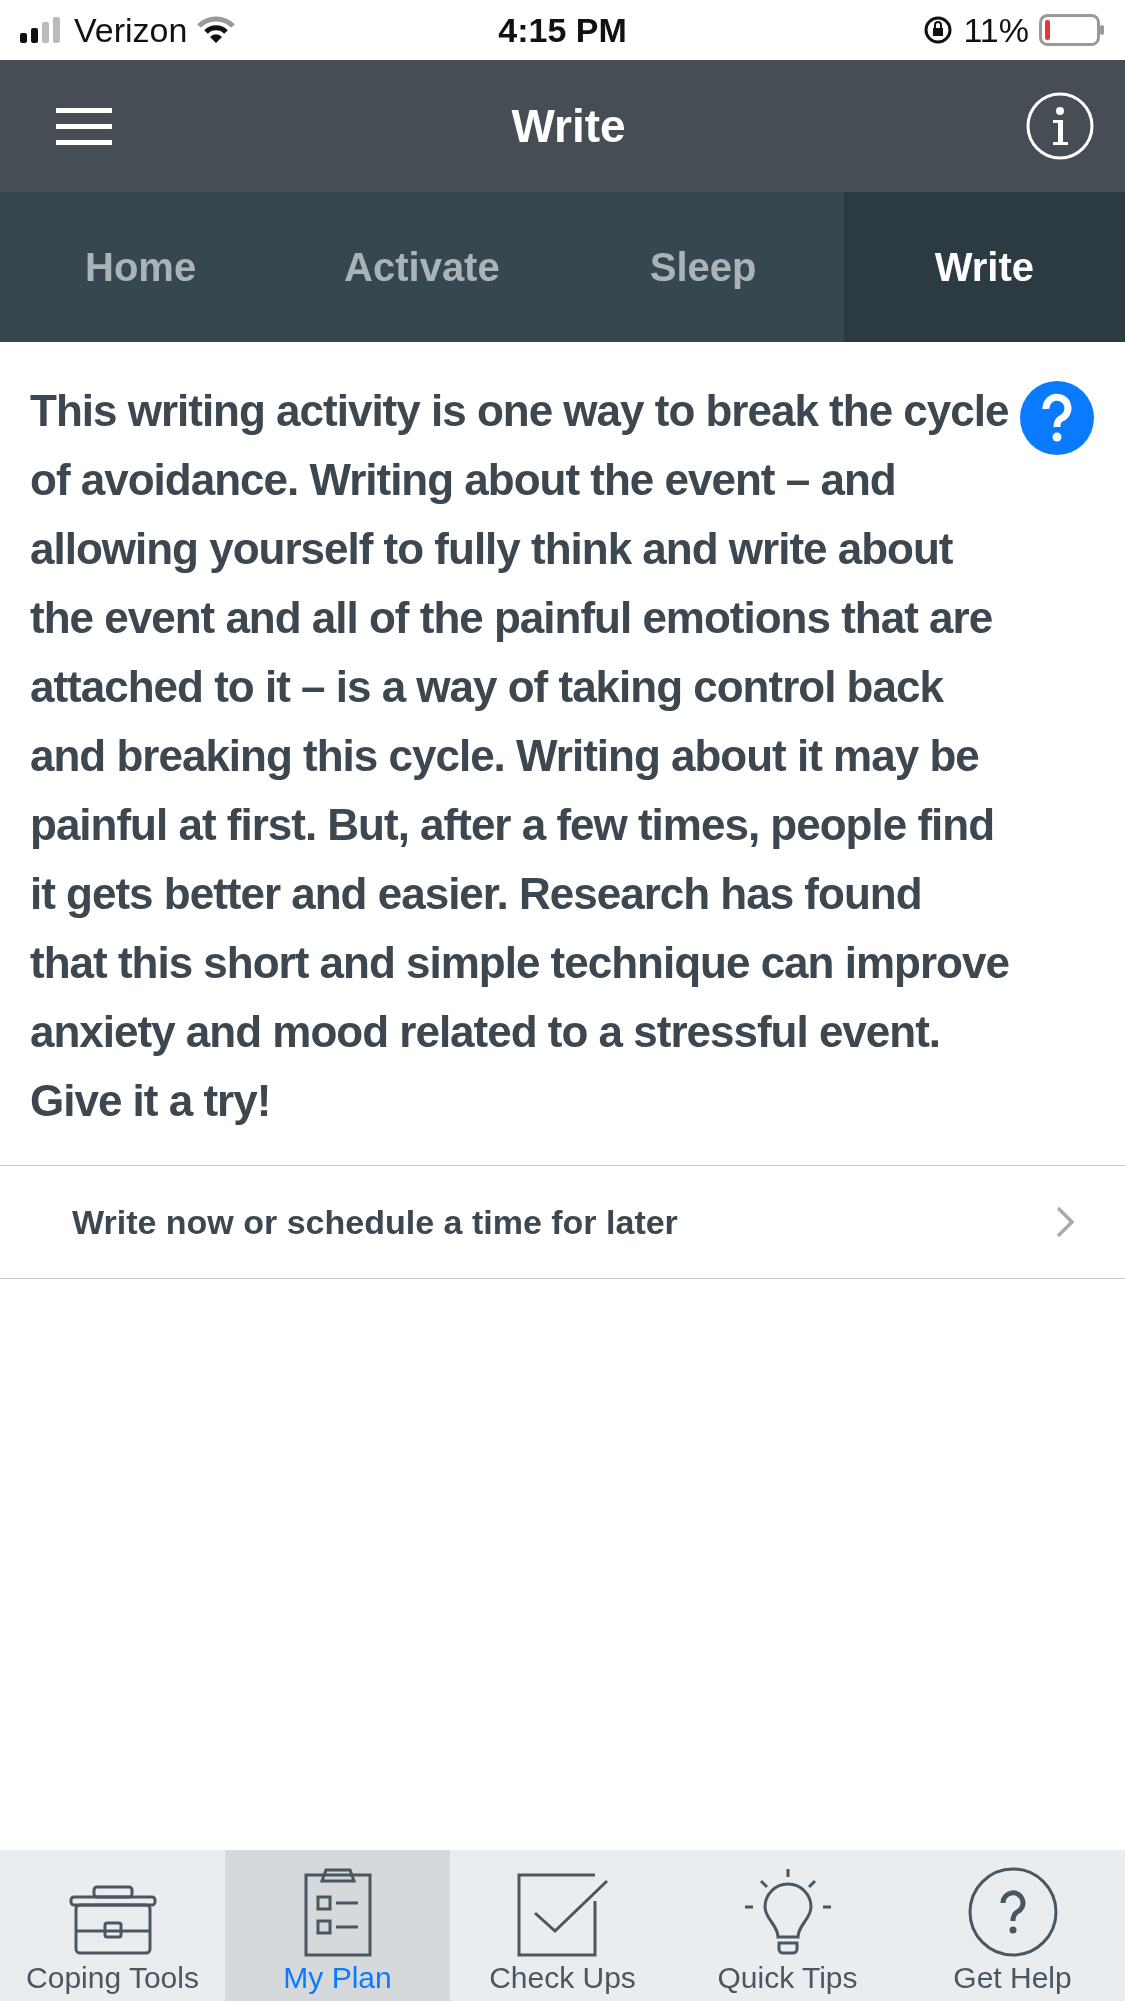 The height and width of the screenshot is (2001, 1125). What do you see at coordinates (1065, 1222) in the screenshot?
I see `chevron-icon` at bounding box center [1065, 1222].